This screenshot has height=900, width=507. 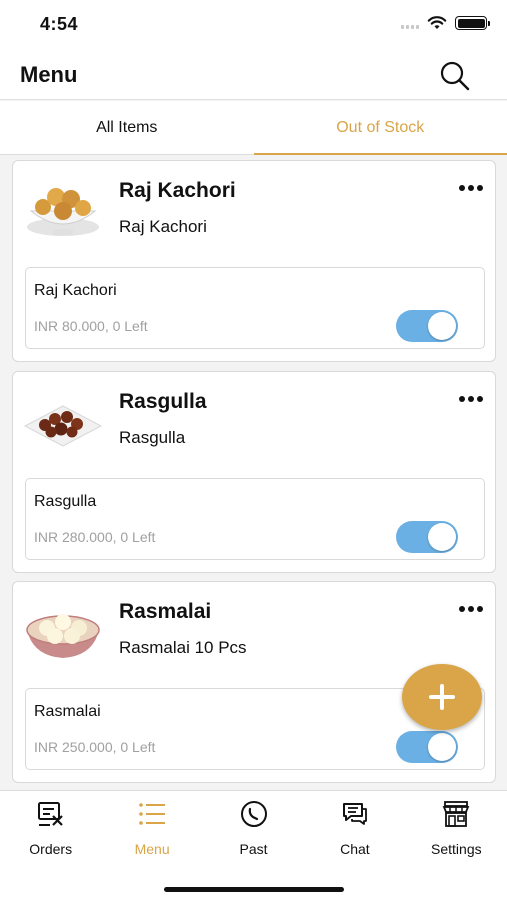 I want to click on bottom-nav: Orders Menu Past Chat Settings, so click(x=253, y=845).